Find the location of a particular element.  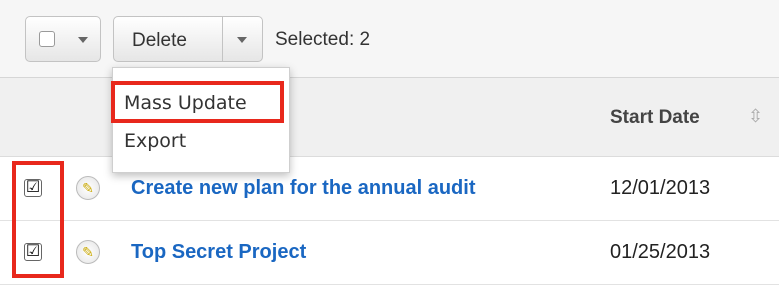

record-name-link: Create new plan for the annual audit is located at coordinates (303, 188).